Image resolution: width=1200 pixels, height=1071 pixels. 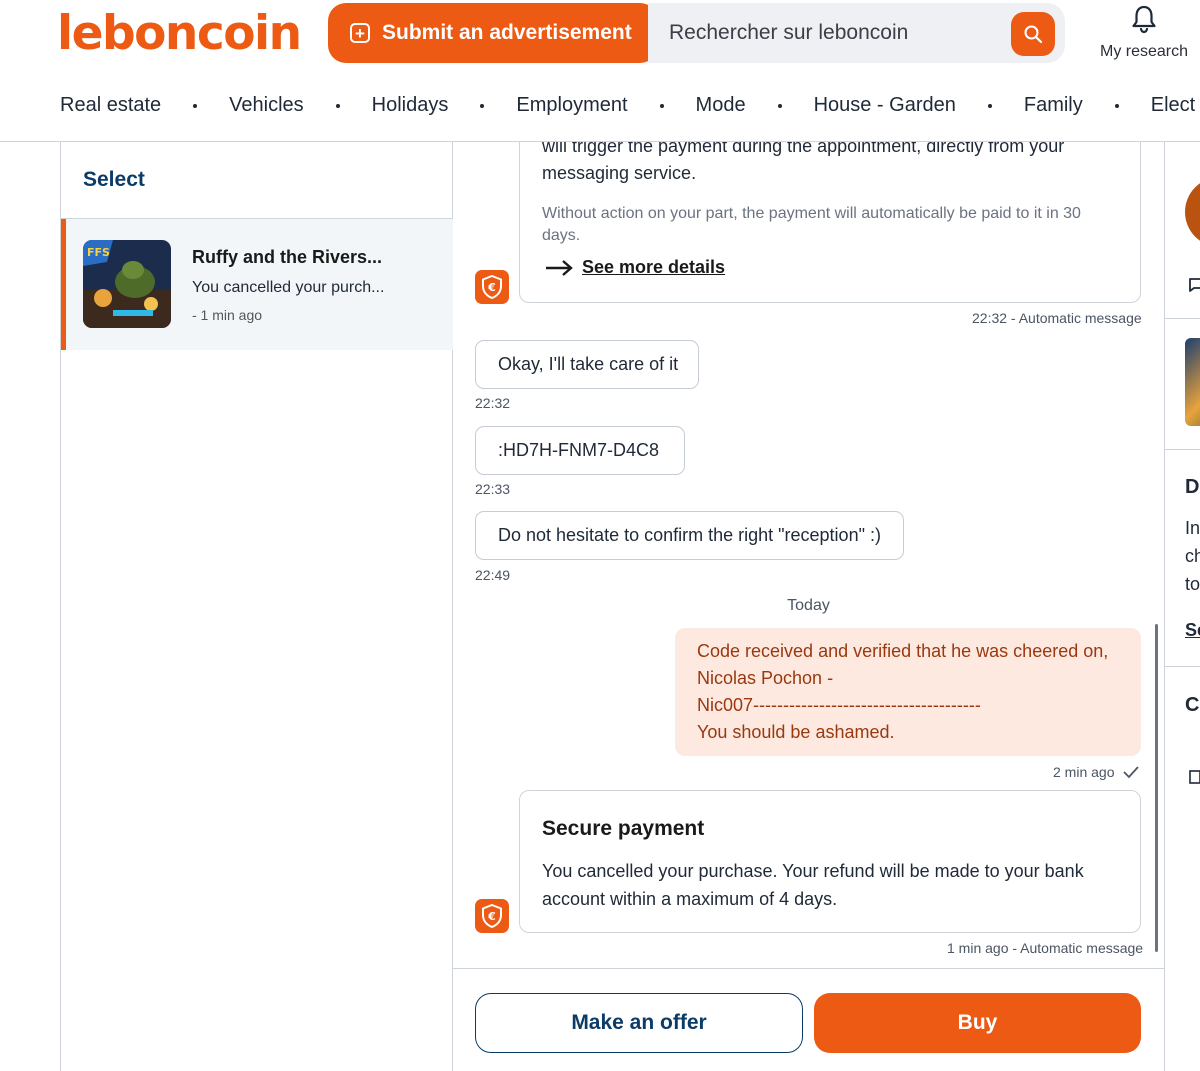 What do you see at coordinates (587, 364) in the screenshot?
I see `message-bubble: Okay, I'll take care of it` at bounding box center [587, 364].